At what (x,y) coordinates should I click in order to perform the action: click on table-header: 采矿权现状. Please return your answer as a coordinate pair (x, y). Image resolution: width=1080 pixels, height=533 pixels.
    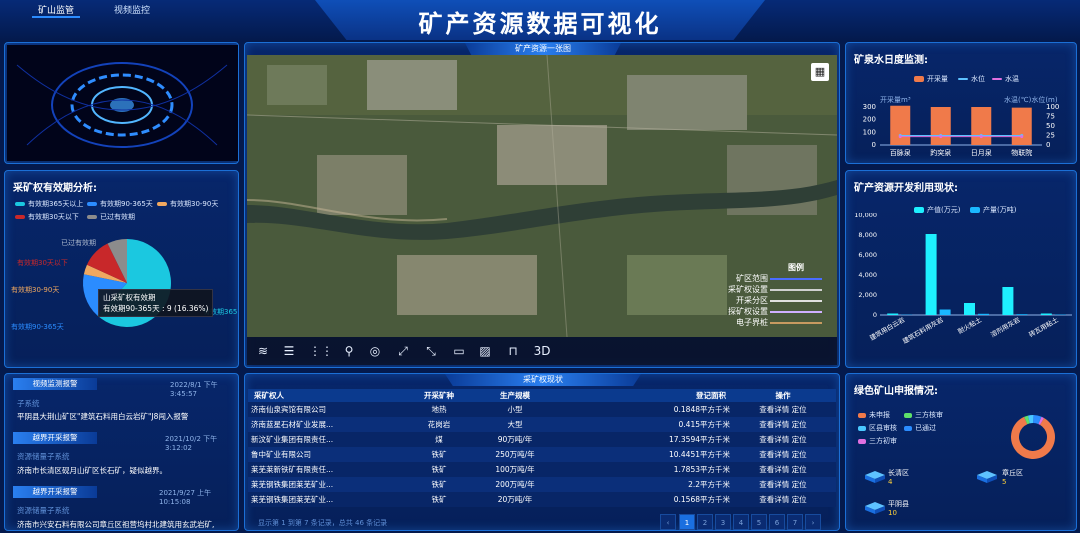
    Looking at the image, I should click on (543, 380).